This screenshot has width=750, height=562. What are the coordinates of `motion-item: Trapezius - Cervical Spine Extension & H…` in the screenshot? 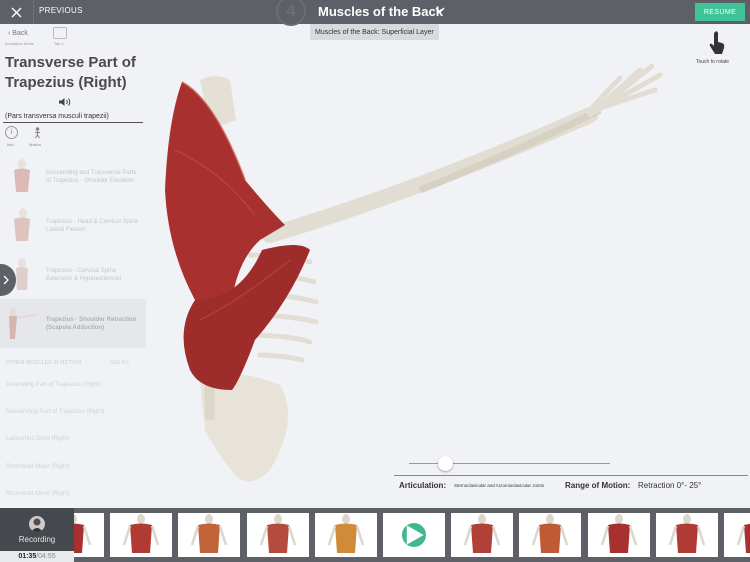 It's located at (73, 274).